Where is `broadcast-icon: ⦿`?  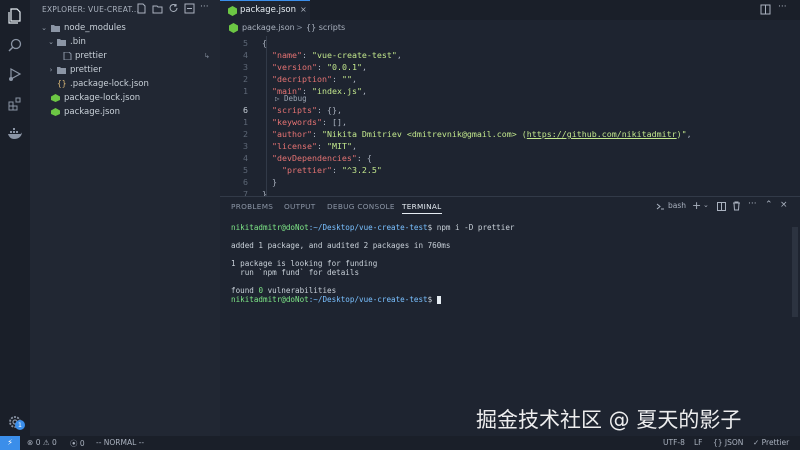
broadcast-icon: ⦿ is located at coordinates (74, 443).